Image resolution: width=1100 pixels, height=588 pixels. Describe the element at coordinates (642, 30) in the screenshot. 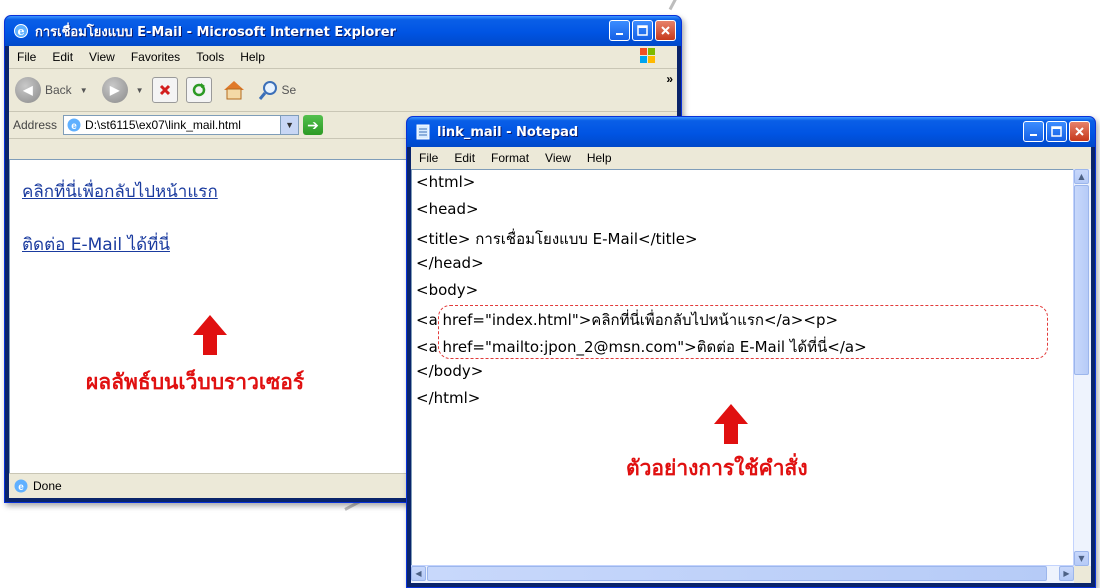

I see `ie-maximize-button` at that location.